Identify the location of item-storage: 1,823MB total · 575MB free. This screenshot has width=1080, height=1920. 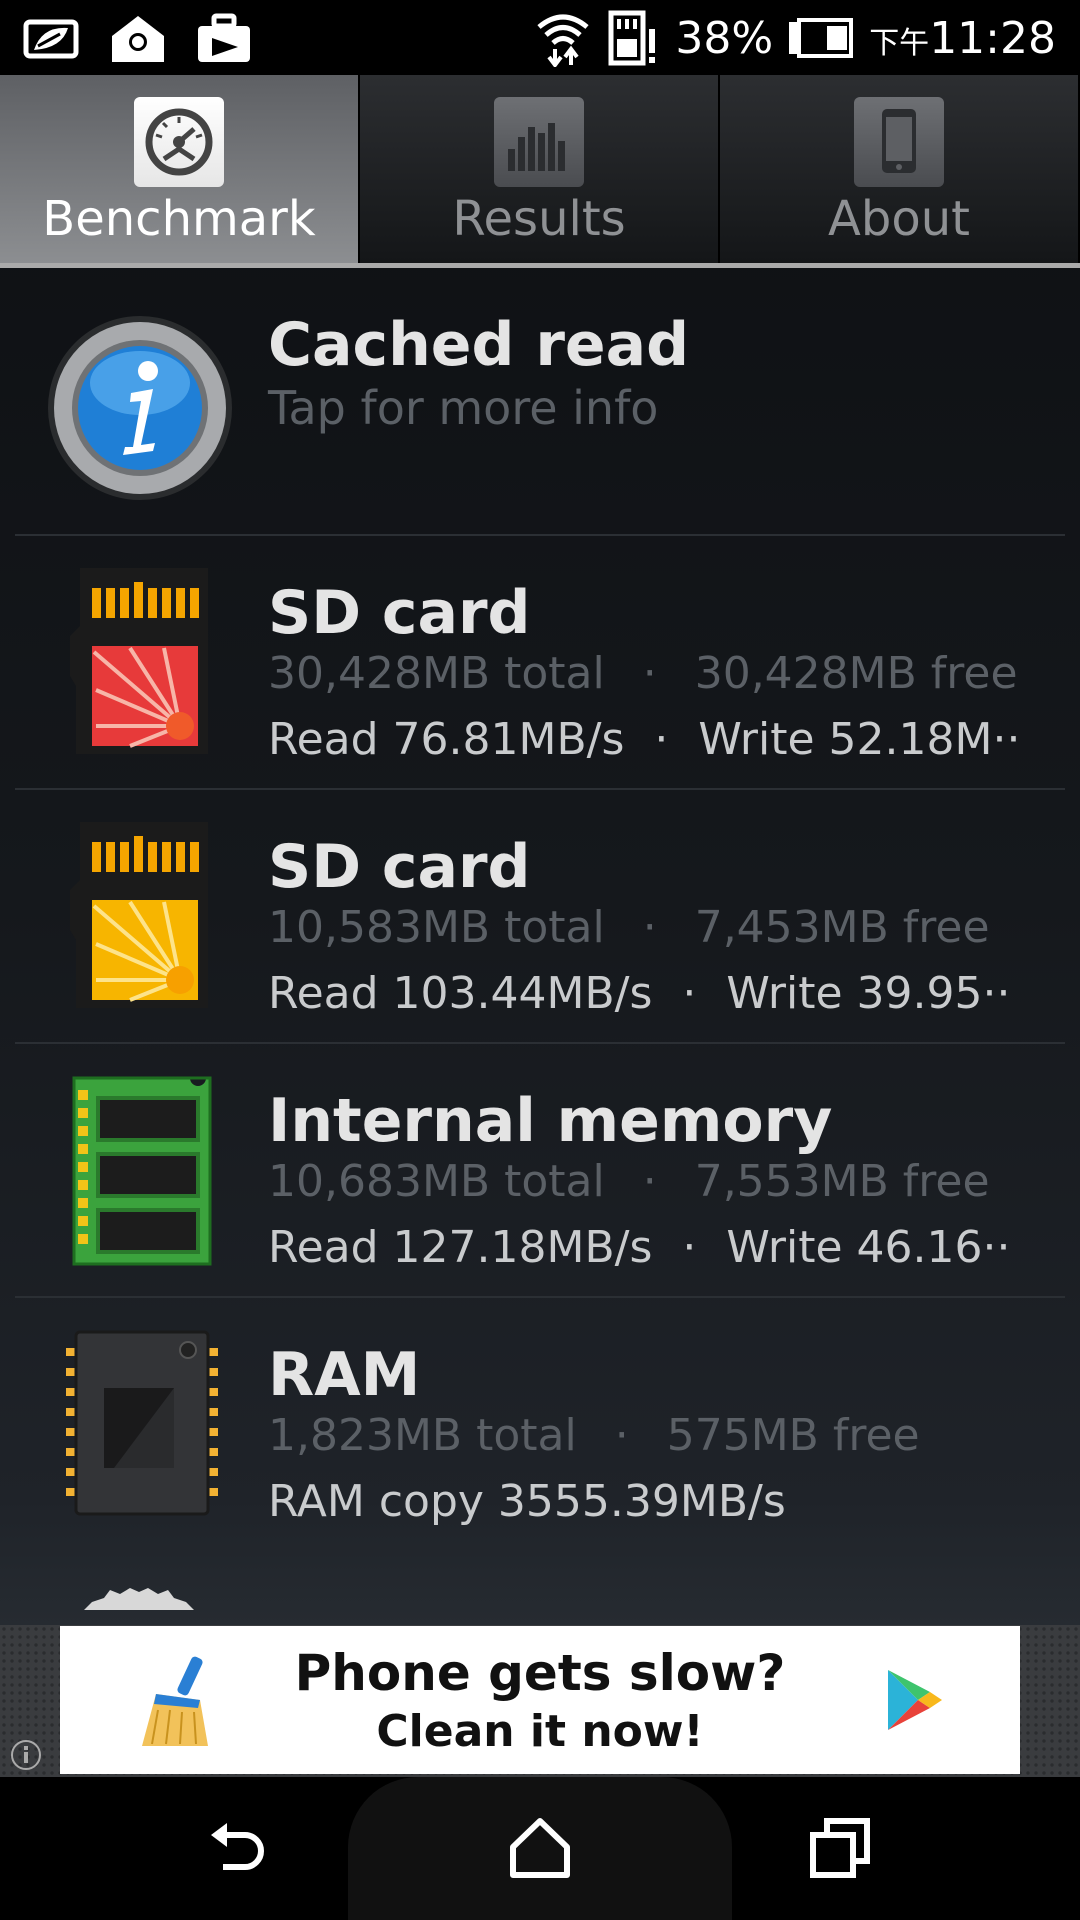
(594, 1435).